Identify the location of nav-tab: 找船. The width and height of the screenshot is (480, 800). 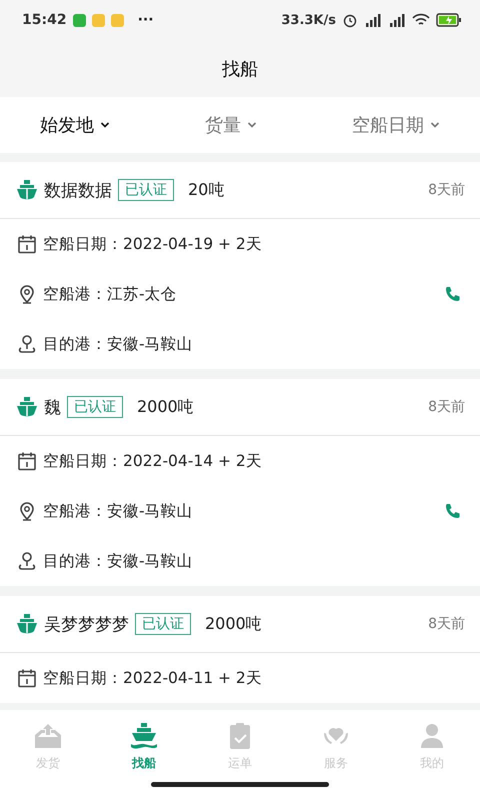
(144, 746).